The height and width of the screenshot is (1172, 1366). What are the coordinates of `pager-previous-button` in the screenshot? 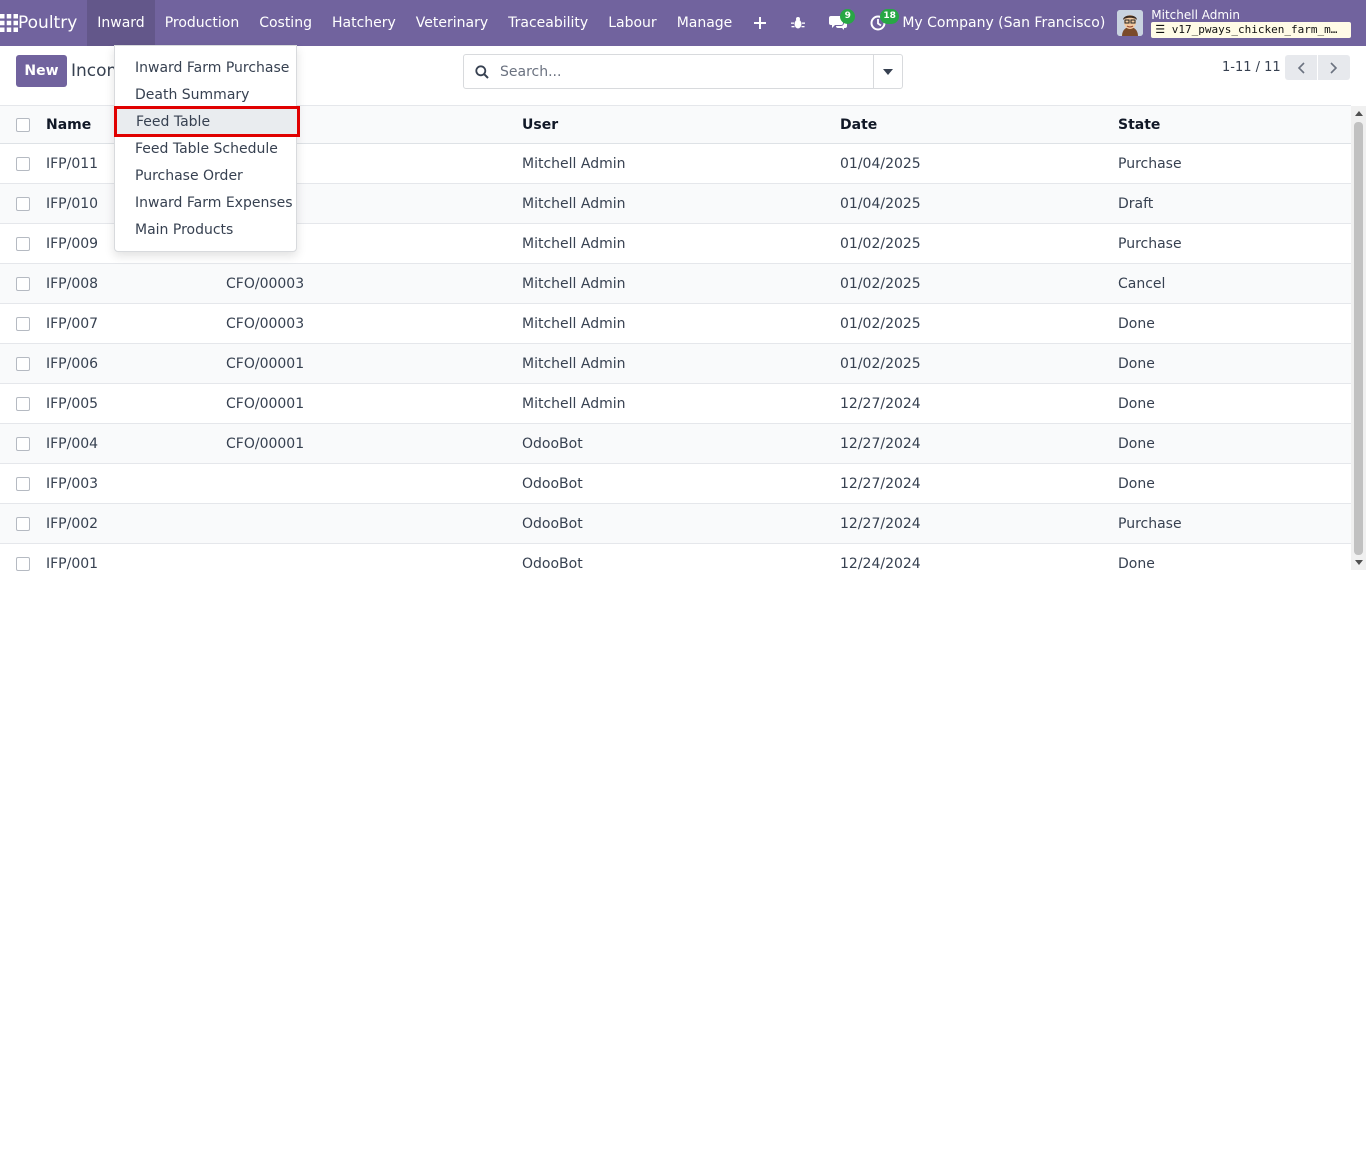 It's located at (1301, 67).